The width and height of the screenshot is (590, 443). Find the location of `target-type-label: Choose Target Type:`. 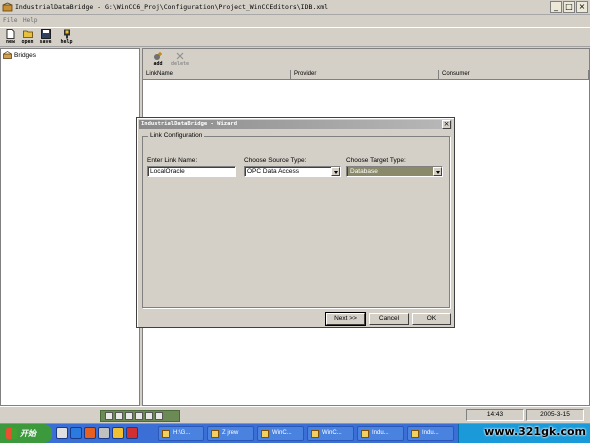

target-type-label: Choose Target Type: is located at coordinates (376, 160).